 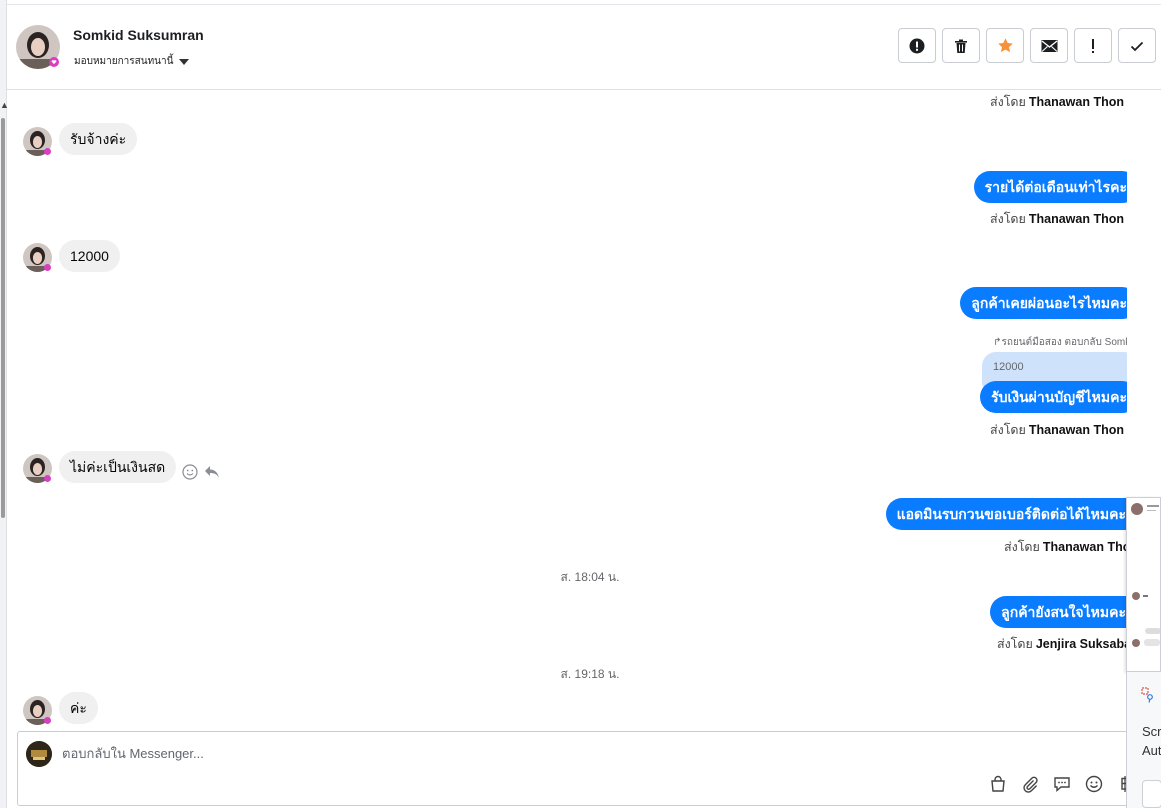 I want to click on react-emoji-icon, so click(x=190, y=472).